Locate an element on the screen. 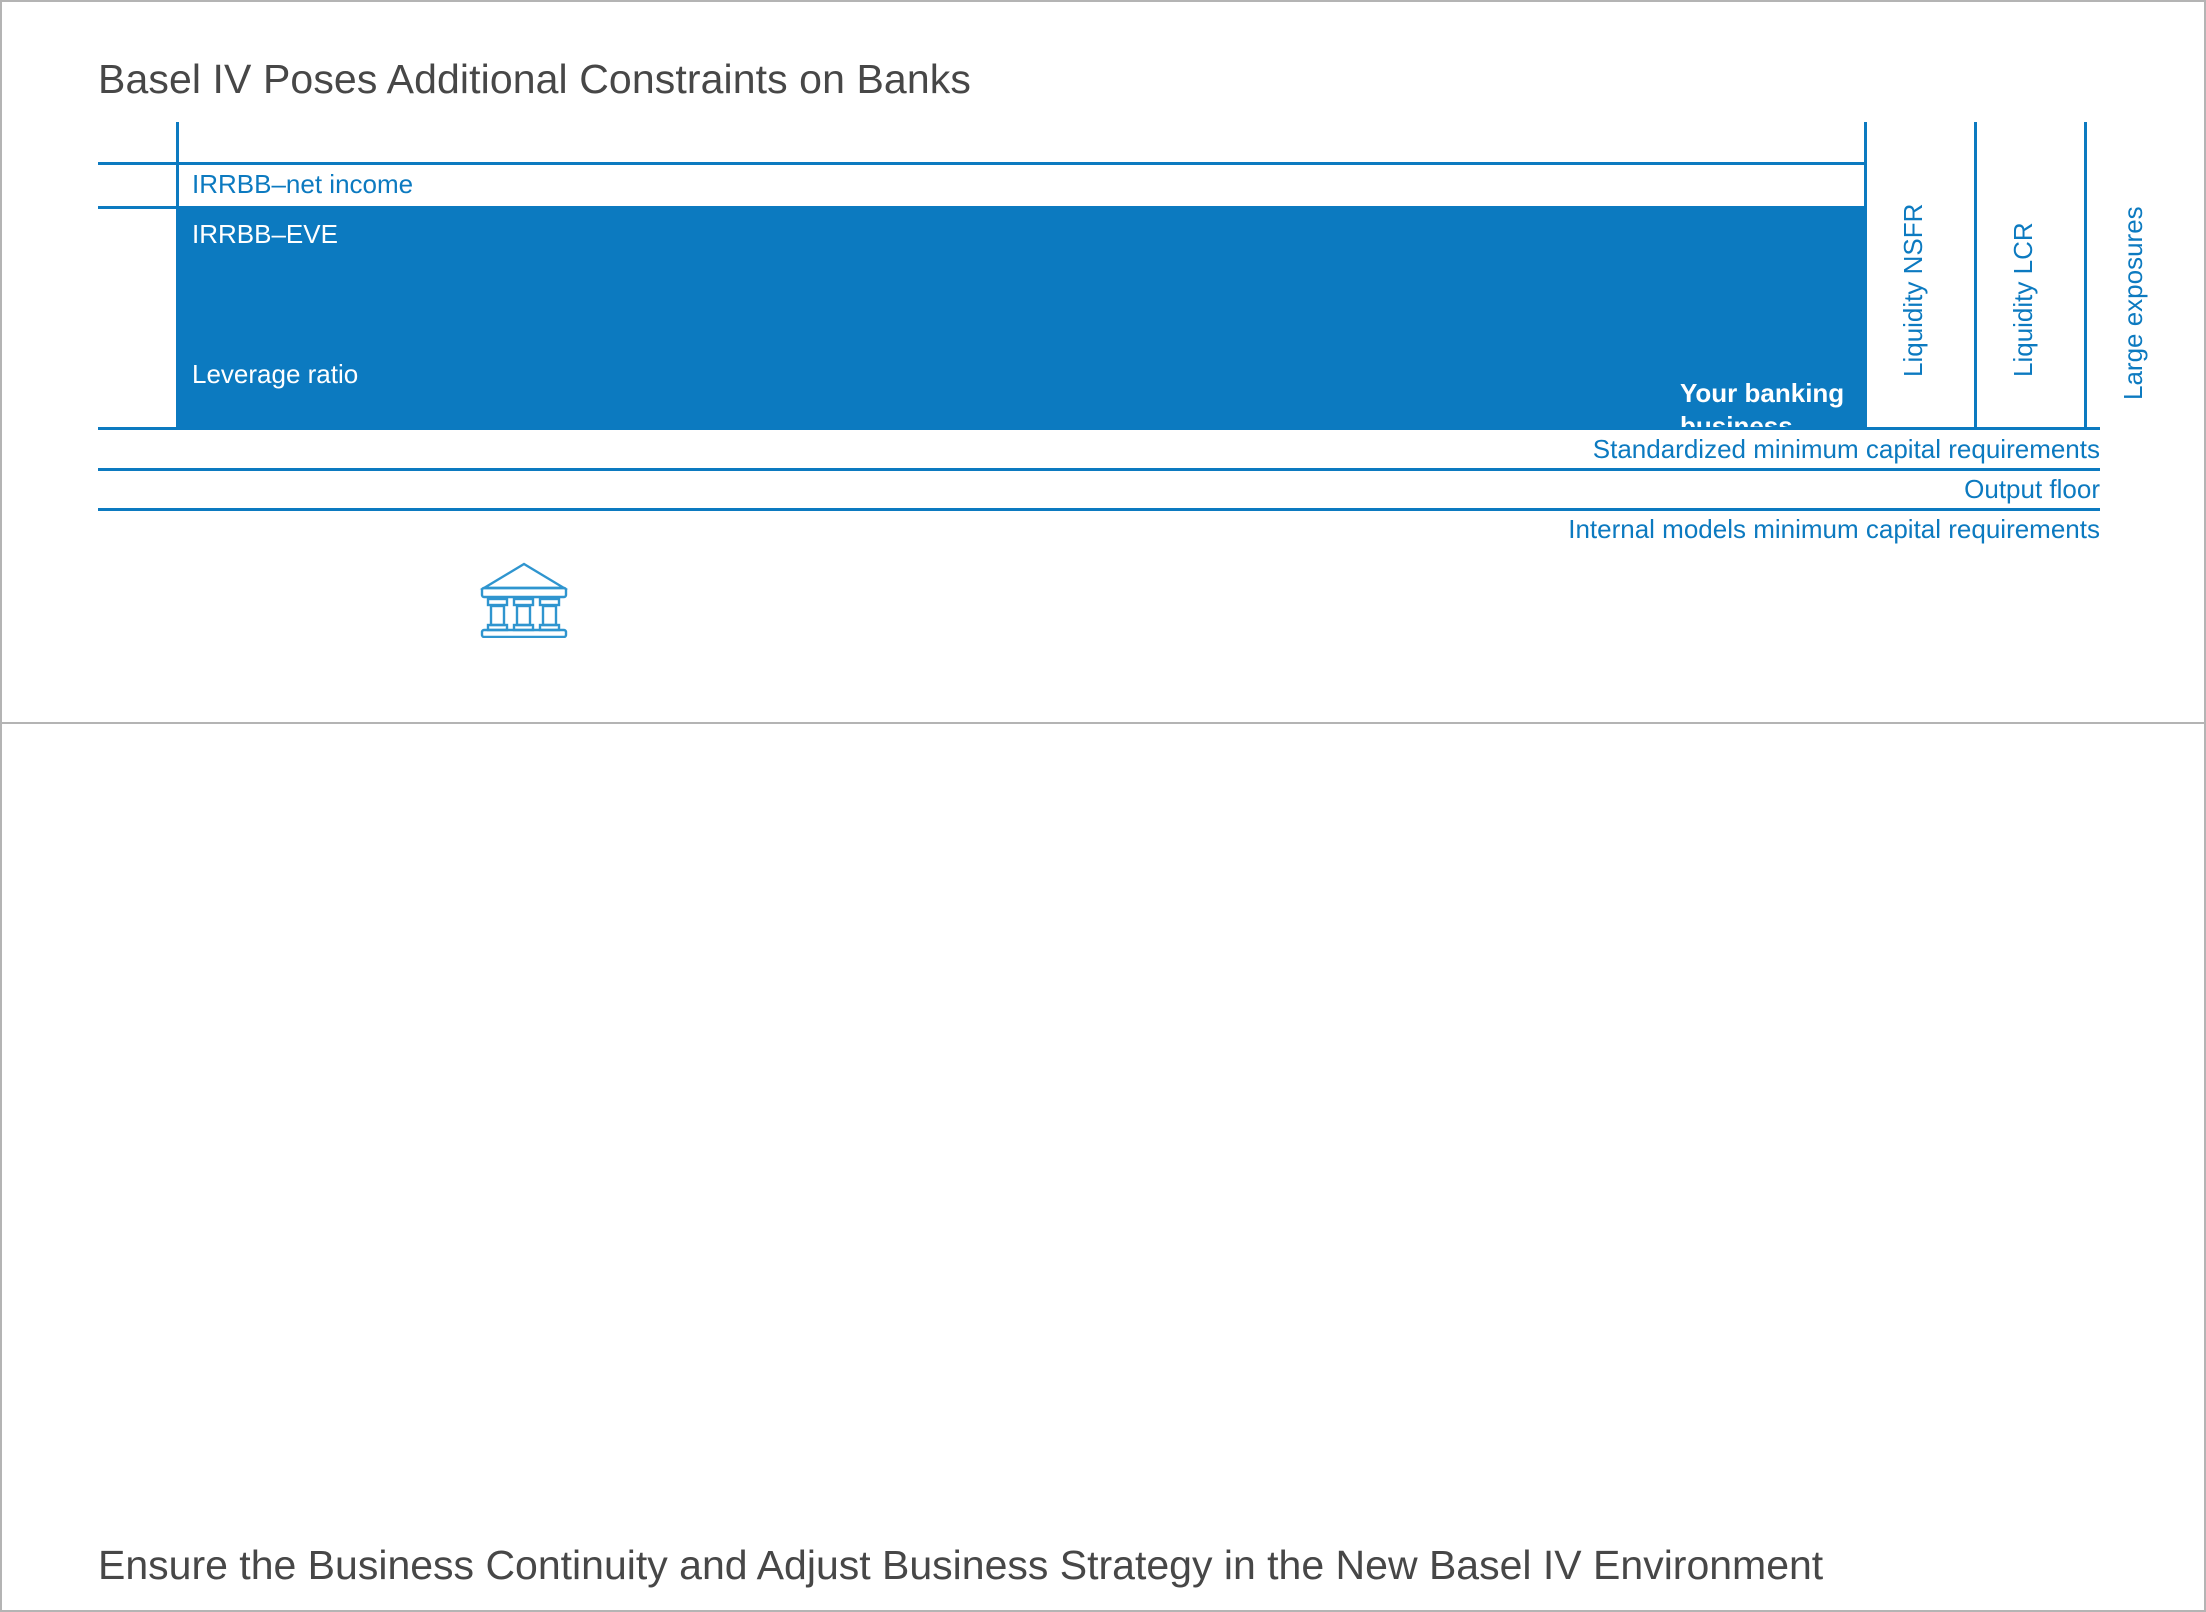 This screenshot has width=2206, height=1612. row-label-leverage-ratio: Leverage ratio is located at coordinates (275, 374).